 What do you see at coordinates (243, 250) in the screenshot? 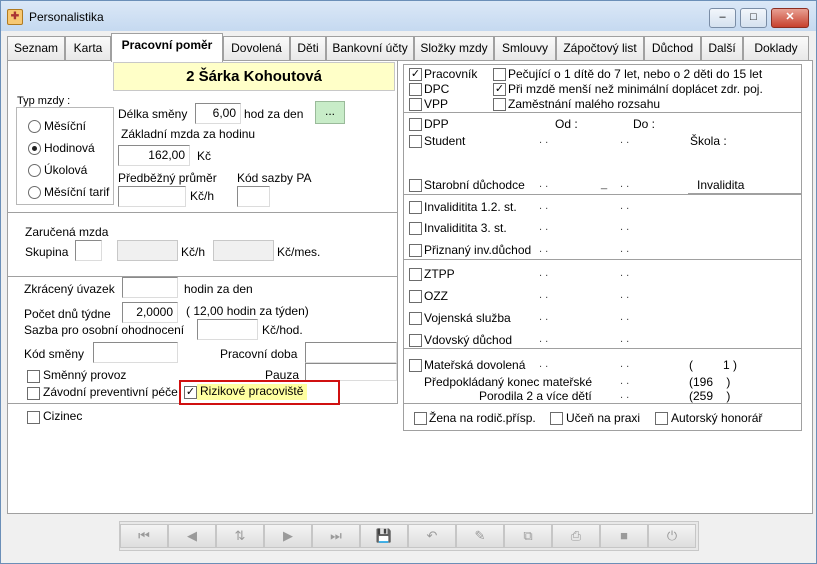
I see `zarucena-kcmes-input` at bounding box center [243, 250].